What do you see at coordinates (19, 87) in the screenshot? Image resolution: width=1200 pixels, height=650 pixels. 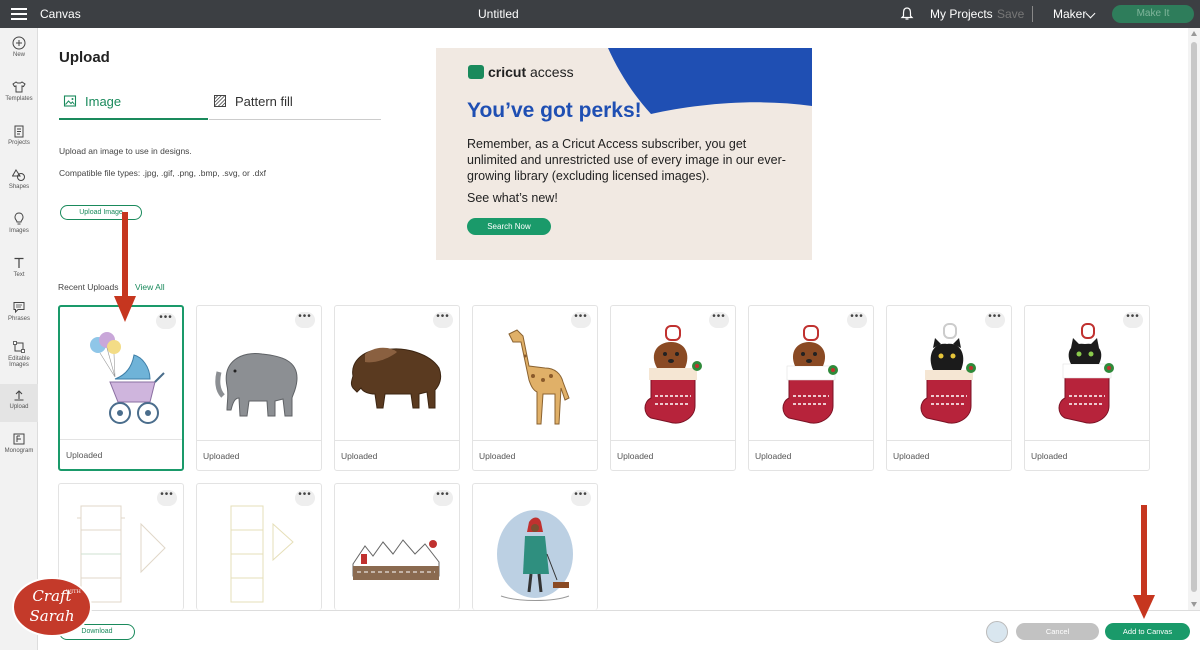 I see `shirt-icon` at bounding box center [19, 87].